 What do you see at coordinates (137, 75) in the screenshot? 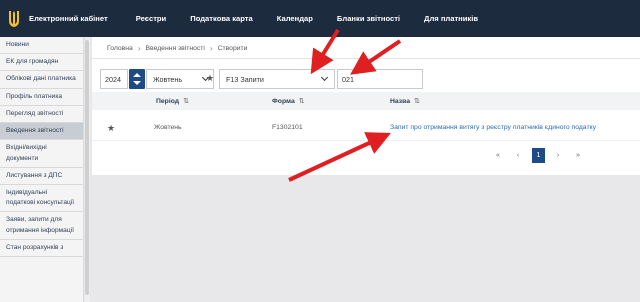
I see `chevron-up-icon` at bounding box center [137, 75].